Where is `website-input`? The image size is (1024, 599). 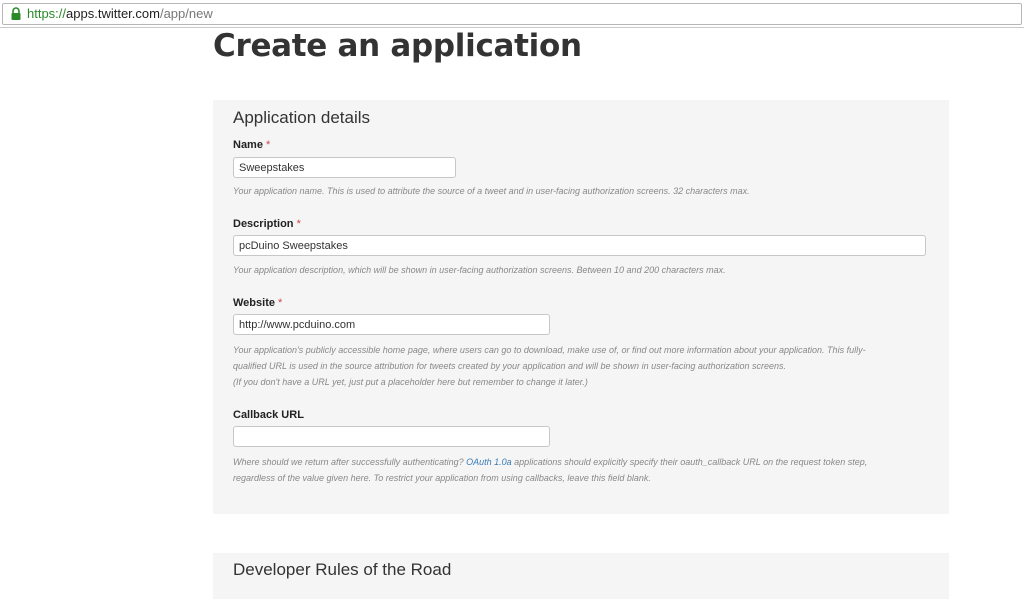
website-input is located at coordinates (391, 324).